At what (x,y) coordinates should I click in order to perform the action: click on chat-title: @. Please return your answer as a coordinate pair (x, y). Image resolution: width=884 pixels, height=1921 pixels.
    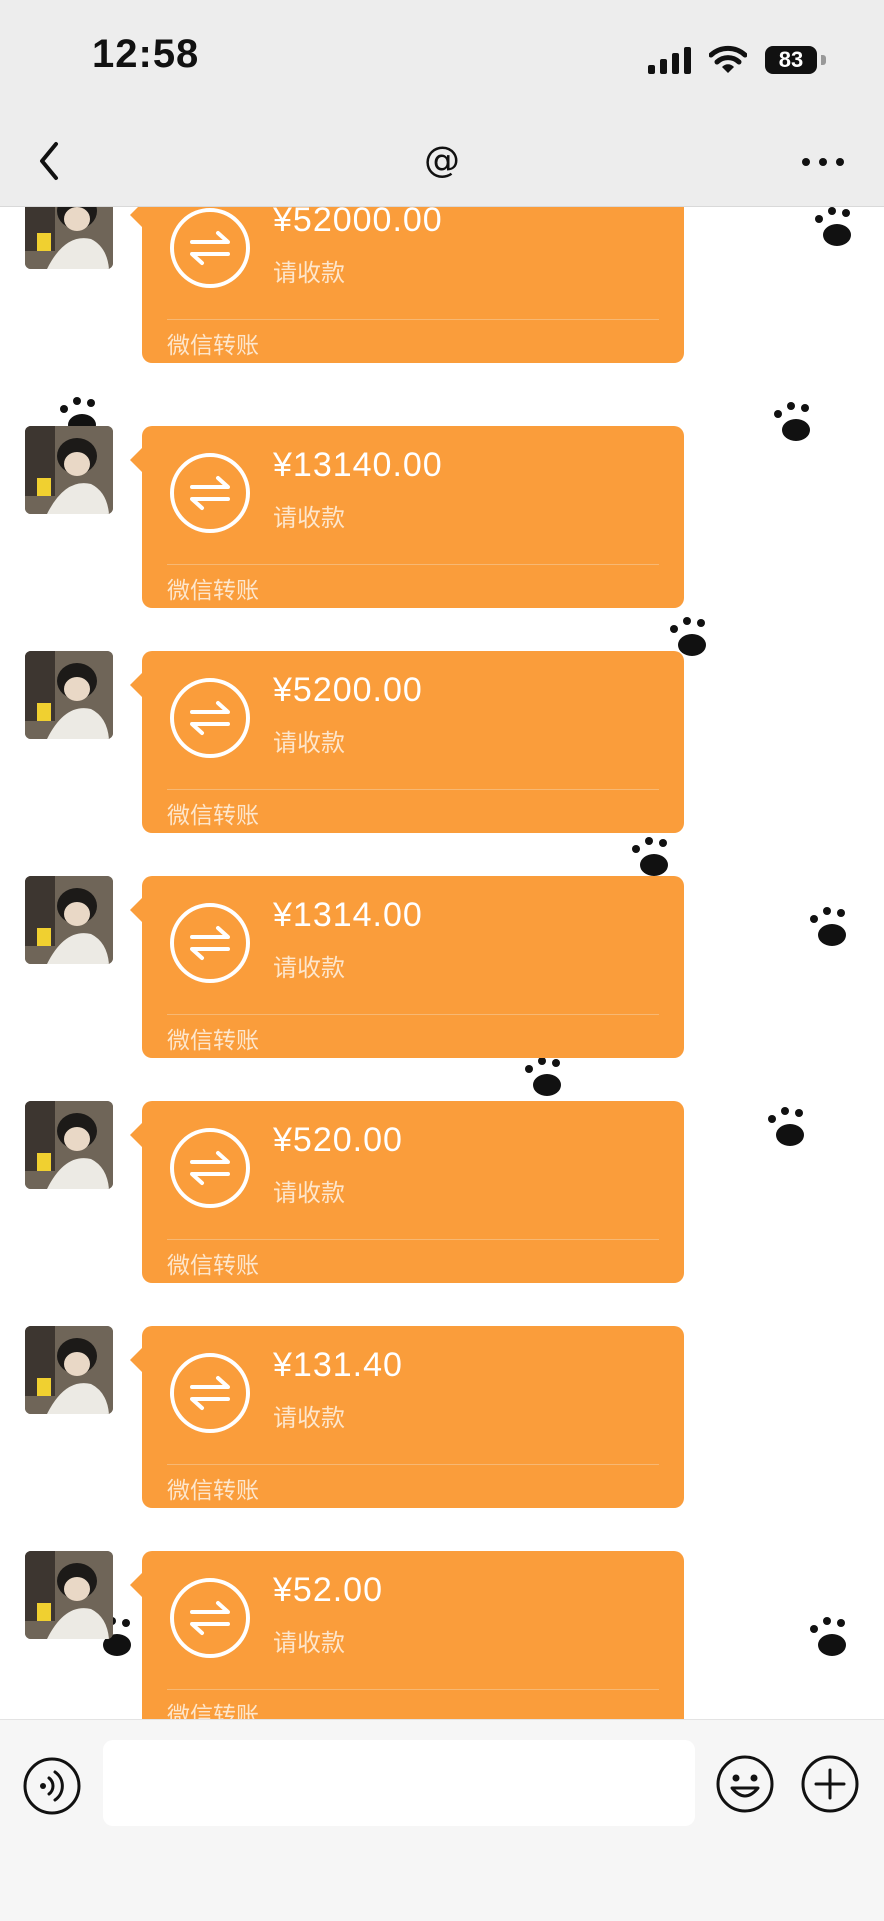
    Looking at the image, I should click on (442, 160).